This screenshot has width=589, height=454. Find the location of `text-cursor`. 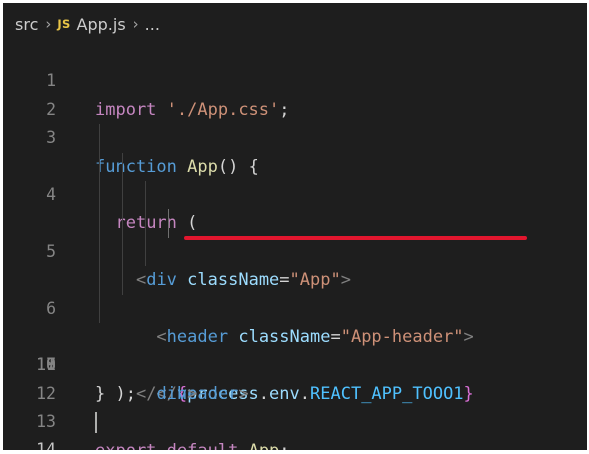

text-cursor is located at coordinates (96, 423).